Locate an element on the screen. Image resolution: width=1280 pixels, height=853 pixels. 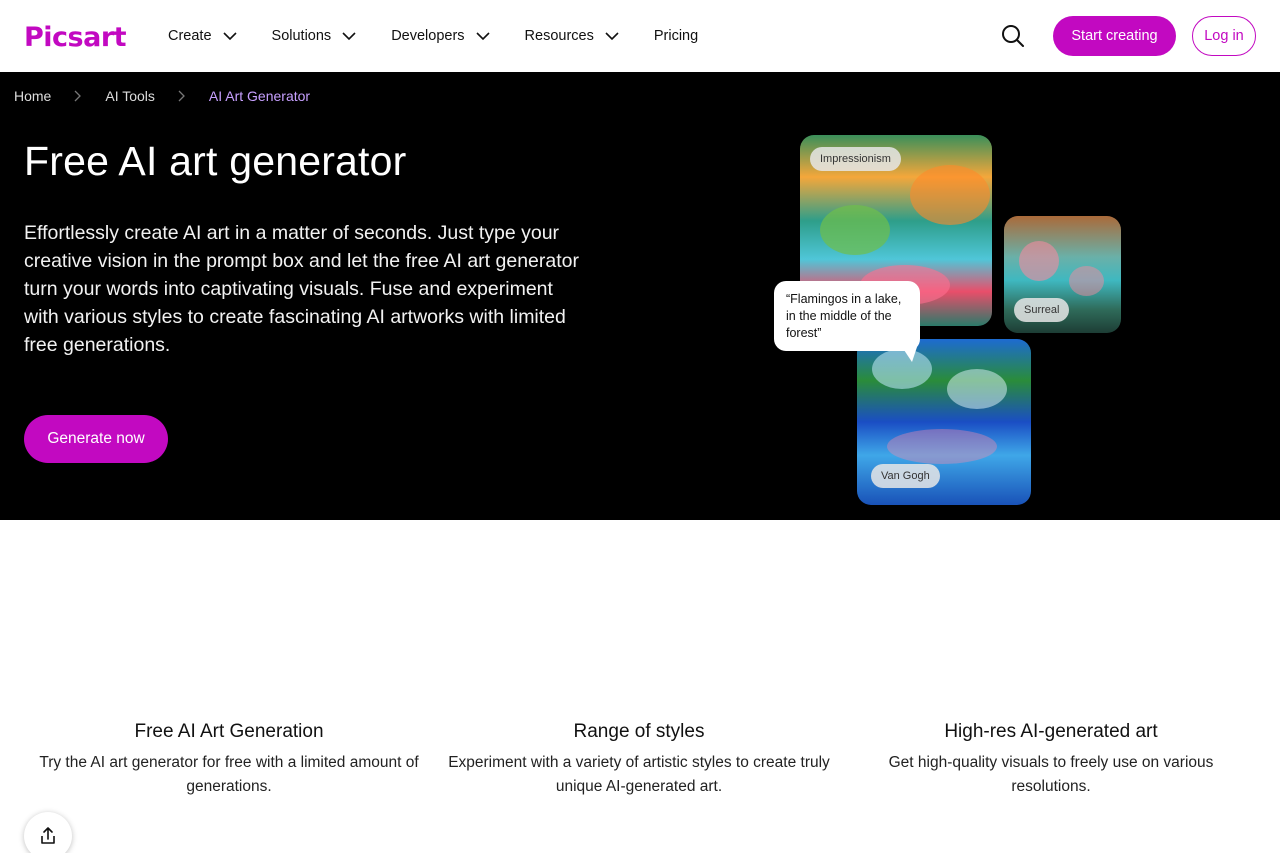
nav-developers: Developers is located at coordinates (440, 36).